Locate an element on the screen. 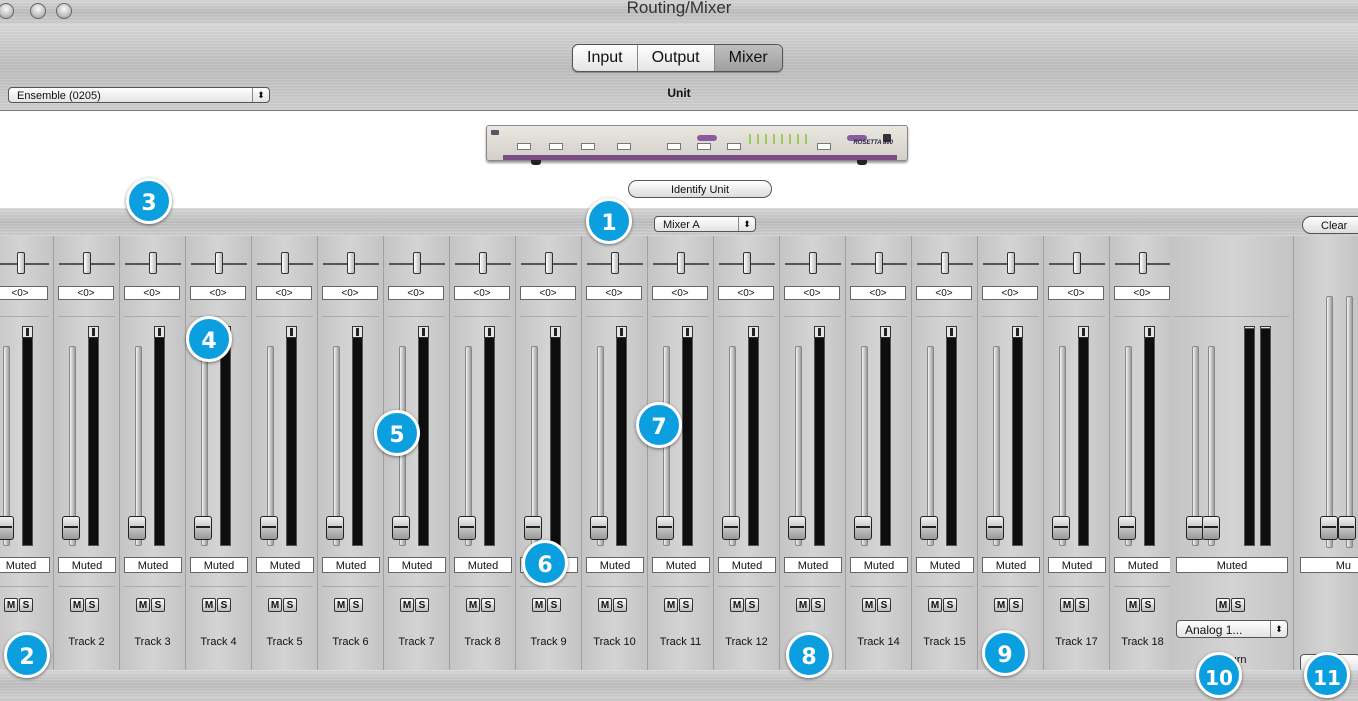 This screenshot has width=1358, height=701. tab-mixer: Mixer is located at coordinates (748, 58).